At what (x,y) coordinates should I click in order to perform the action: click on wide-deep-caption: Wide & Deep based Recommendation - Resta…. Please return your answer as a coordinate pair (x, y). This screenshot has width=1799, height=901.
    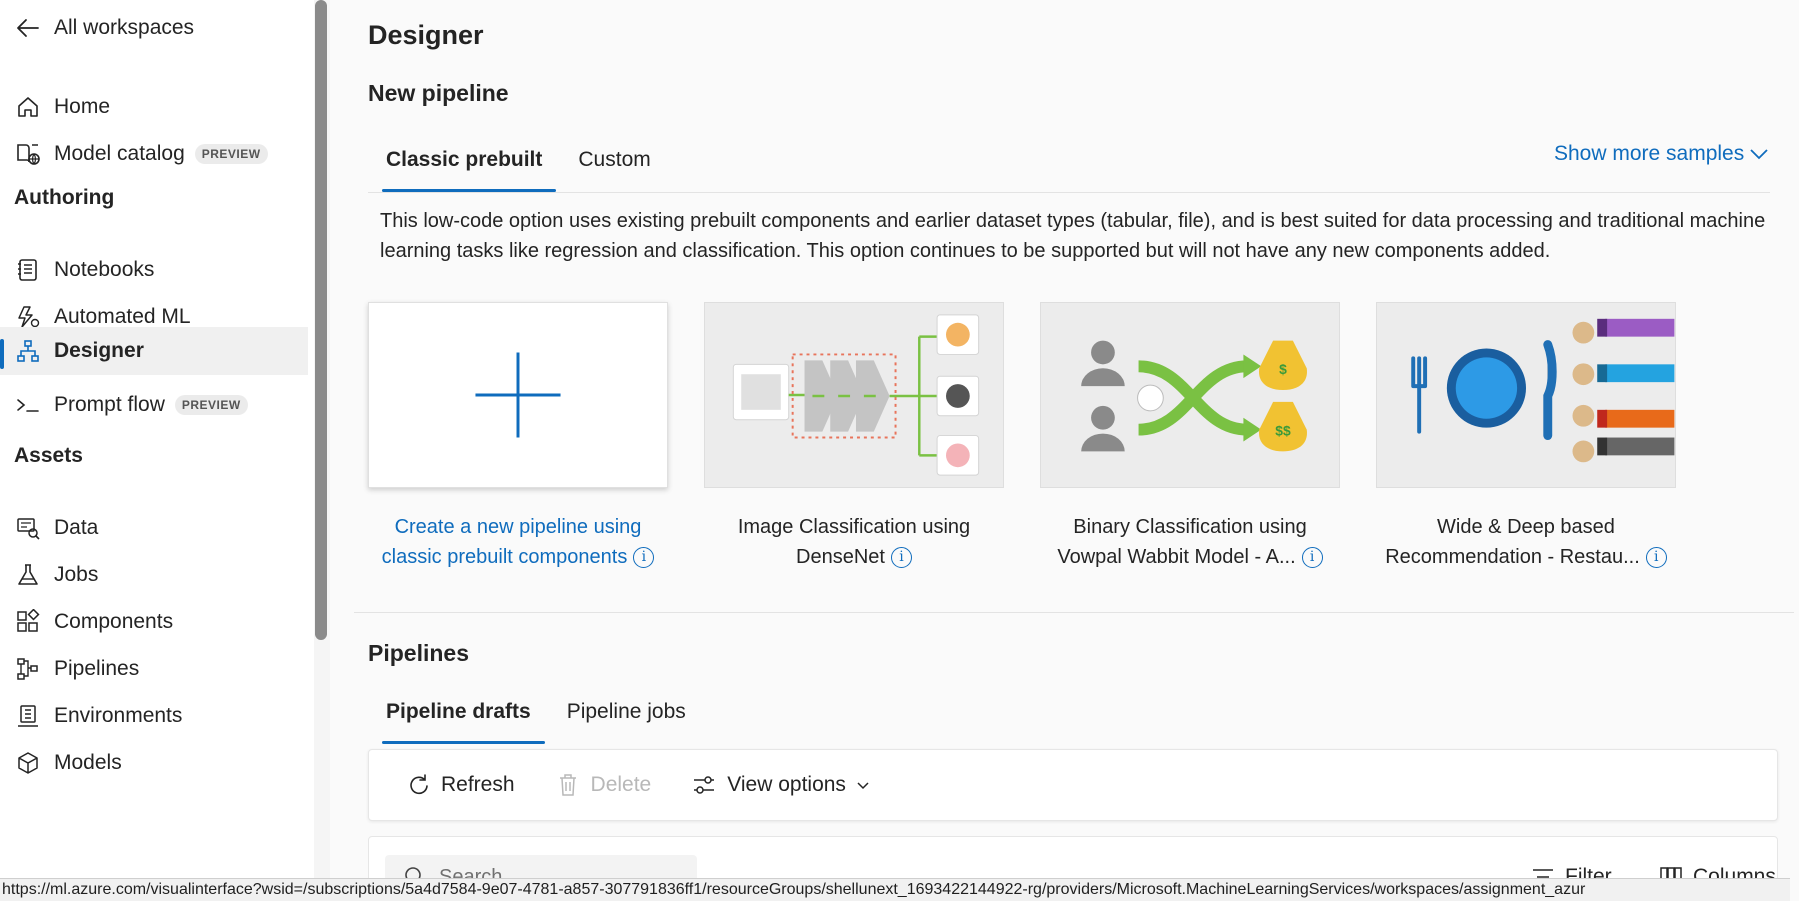
    Looking at the image, I should click on (1526, 542).